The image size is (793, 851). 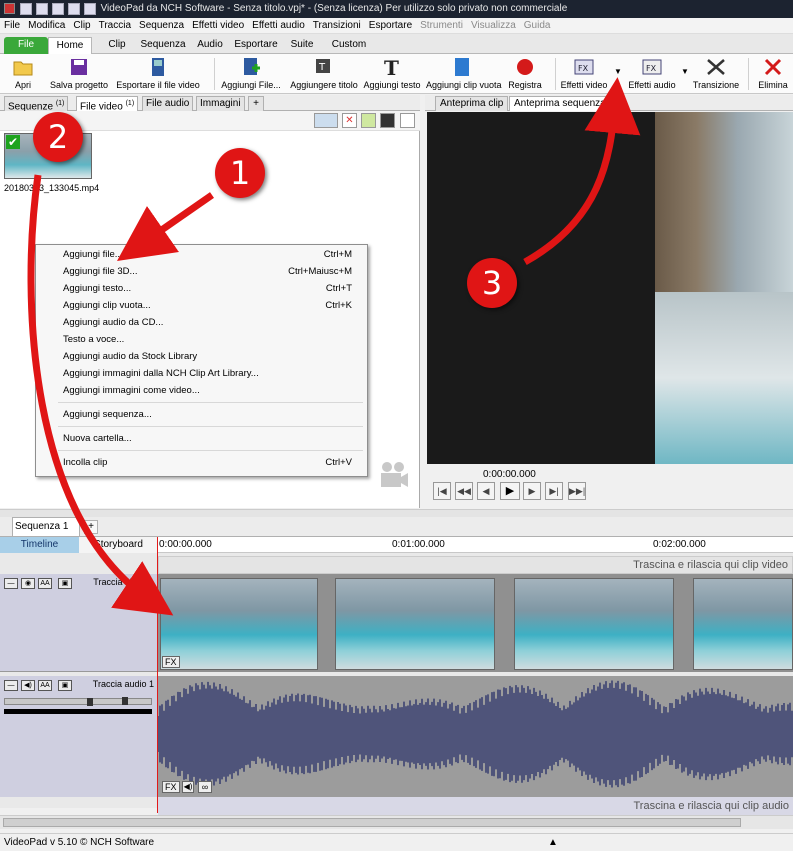 What do you see at coordinates (492, 283) in the screenshot?
I see `annotation-marker-3: 3` at bounding box center [492, 283].